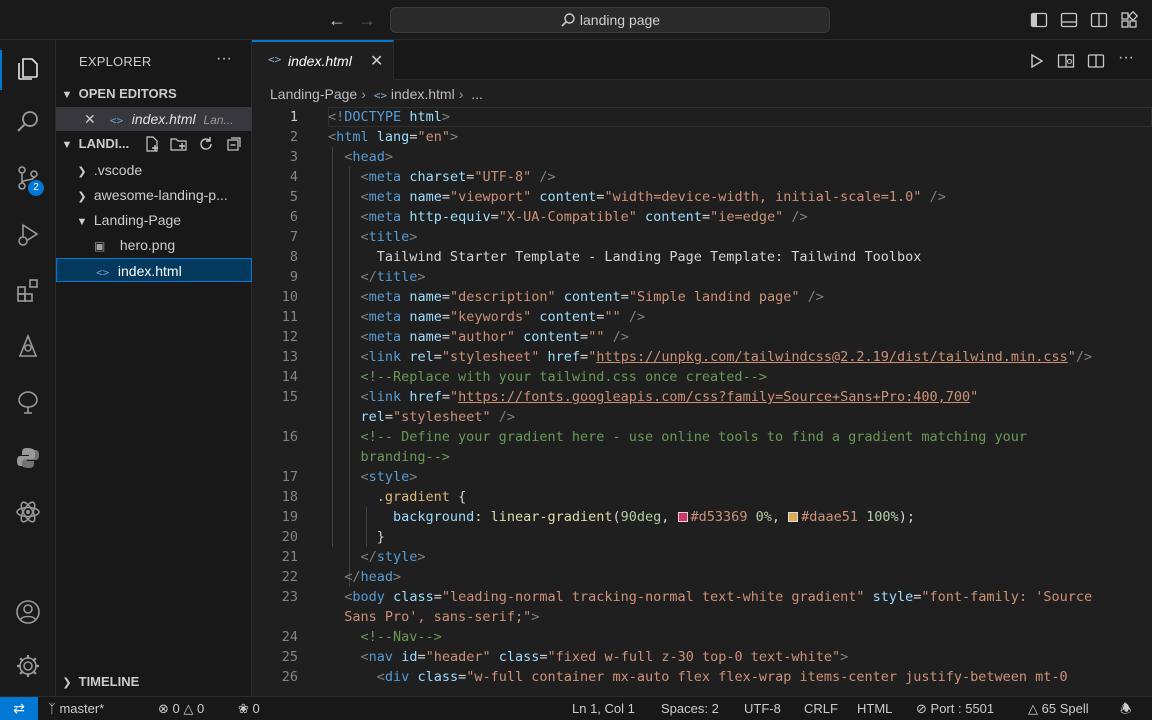  Describe the element at coordinates (762, 708) in the screenshot. I see `encoding: UTF-8` at that location.